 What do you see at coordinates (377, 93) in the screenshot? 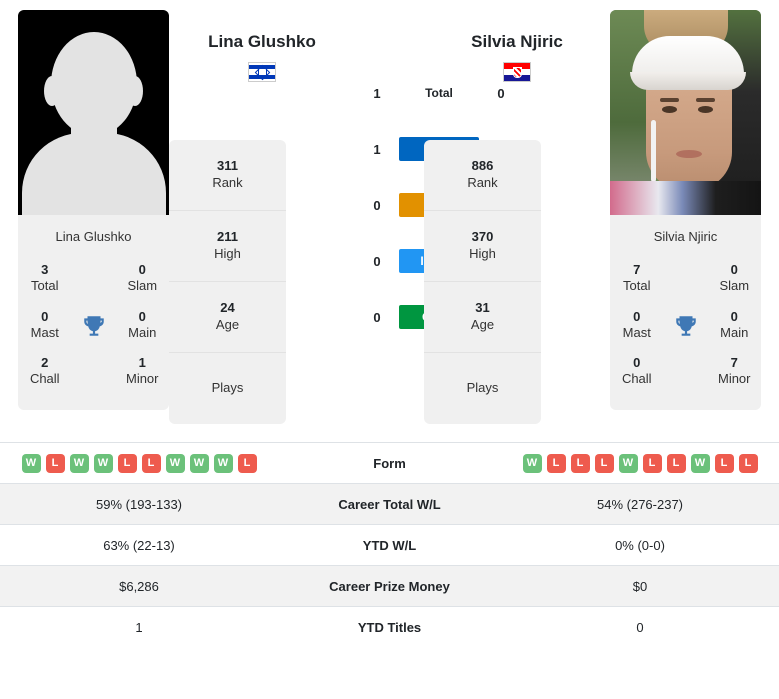
I see `surface-left-value: 1` at bounding box center [377, 93].